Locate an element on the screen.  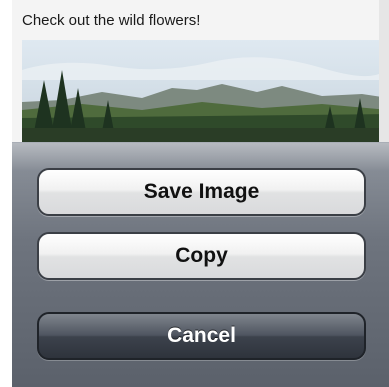
copy-button: Copy is located at coordinates (201, 256).